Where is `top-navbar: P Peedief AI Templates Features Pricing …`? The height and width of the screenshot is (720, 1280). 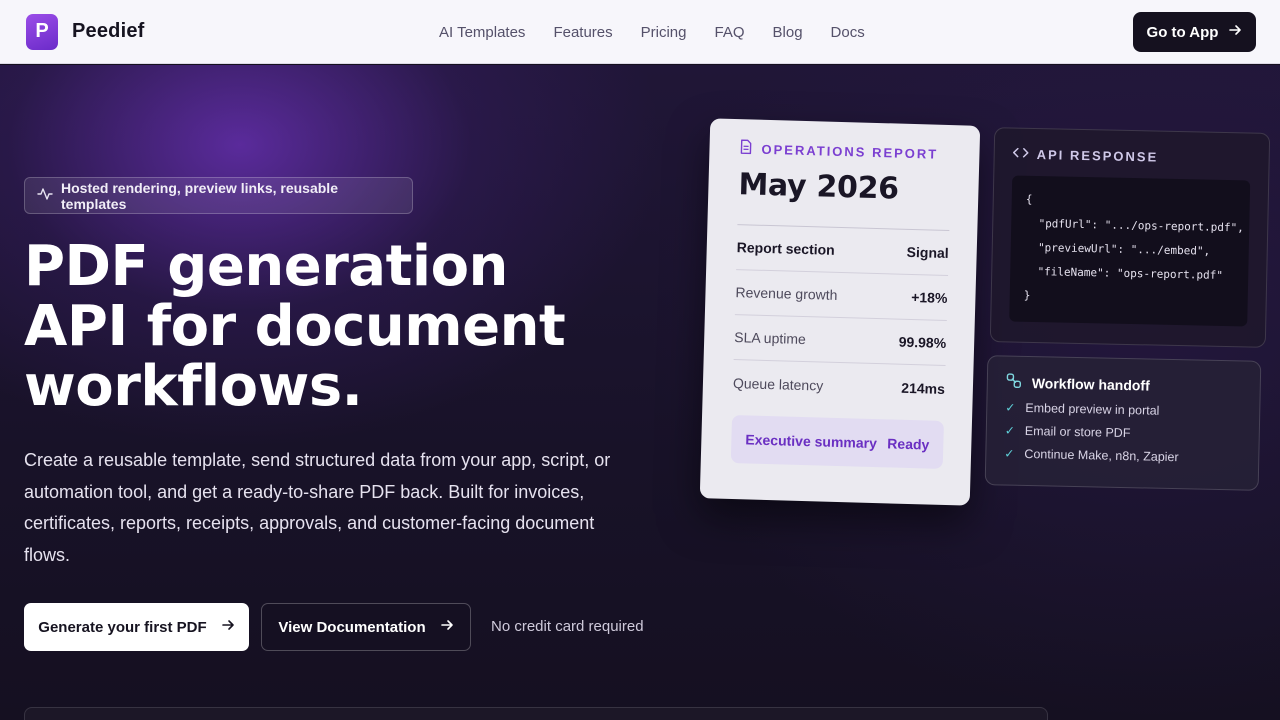 top-navbar: P Peedief AI Templates Features Pricing … is located at coordinates (640, 32).